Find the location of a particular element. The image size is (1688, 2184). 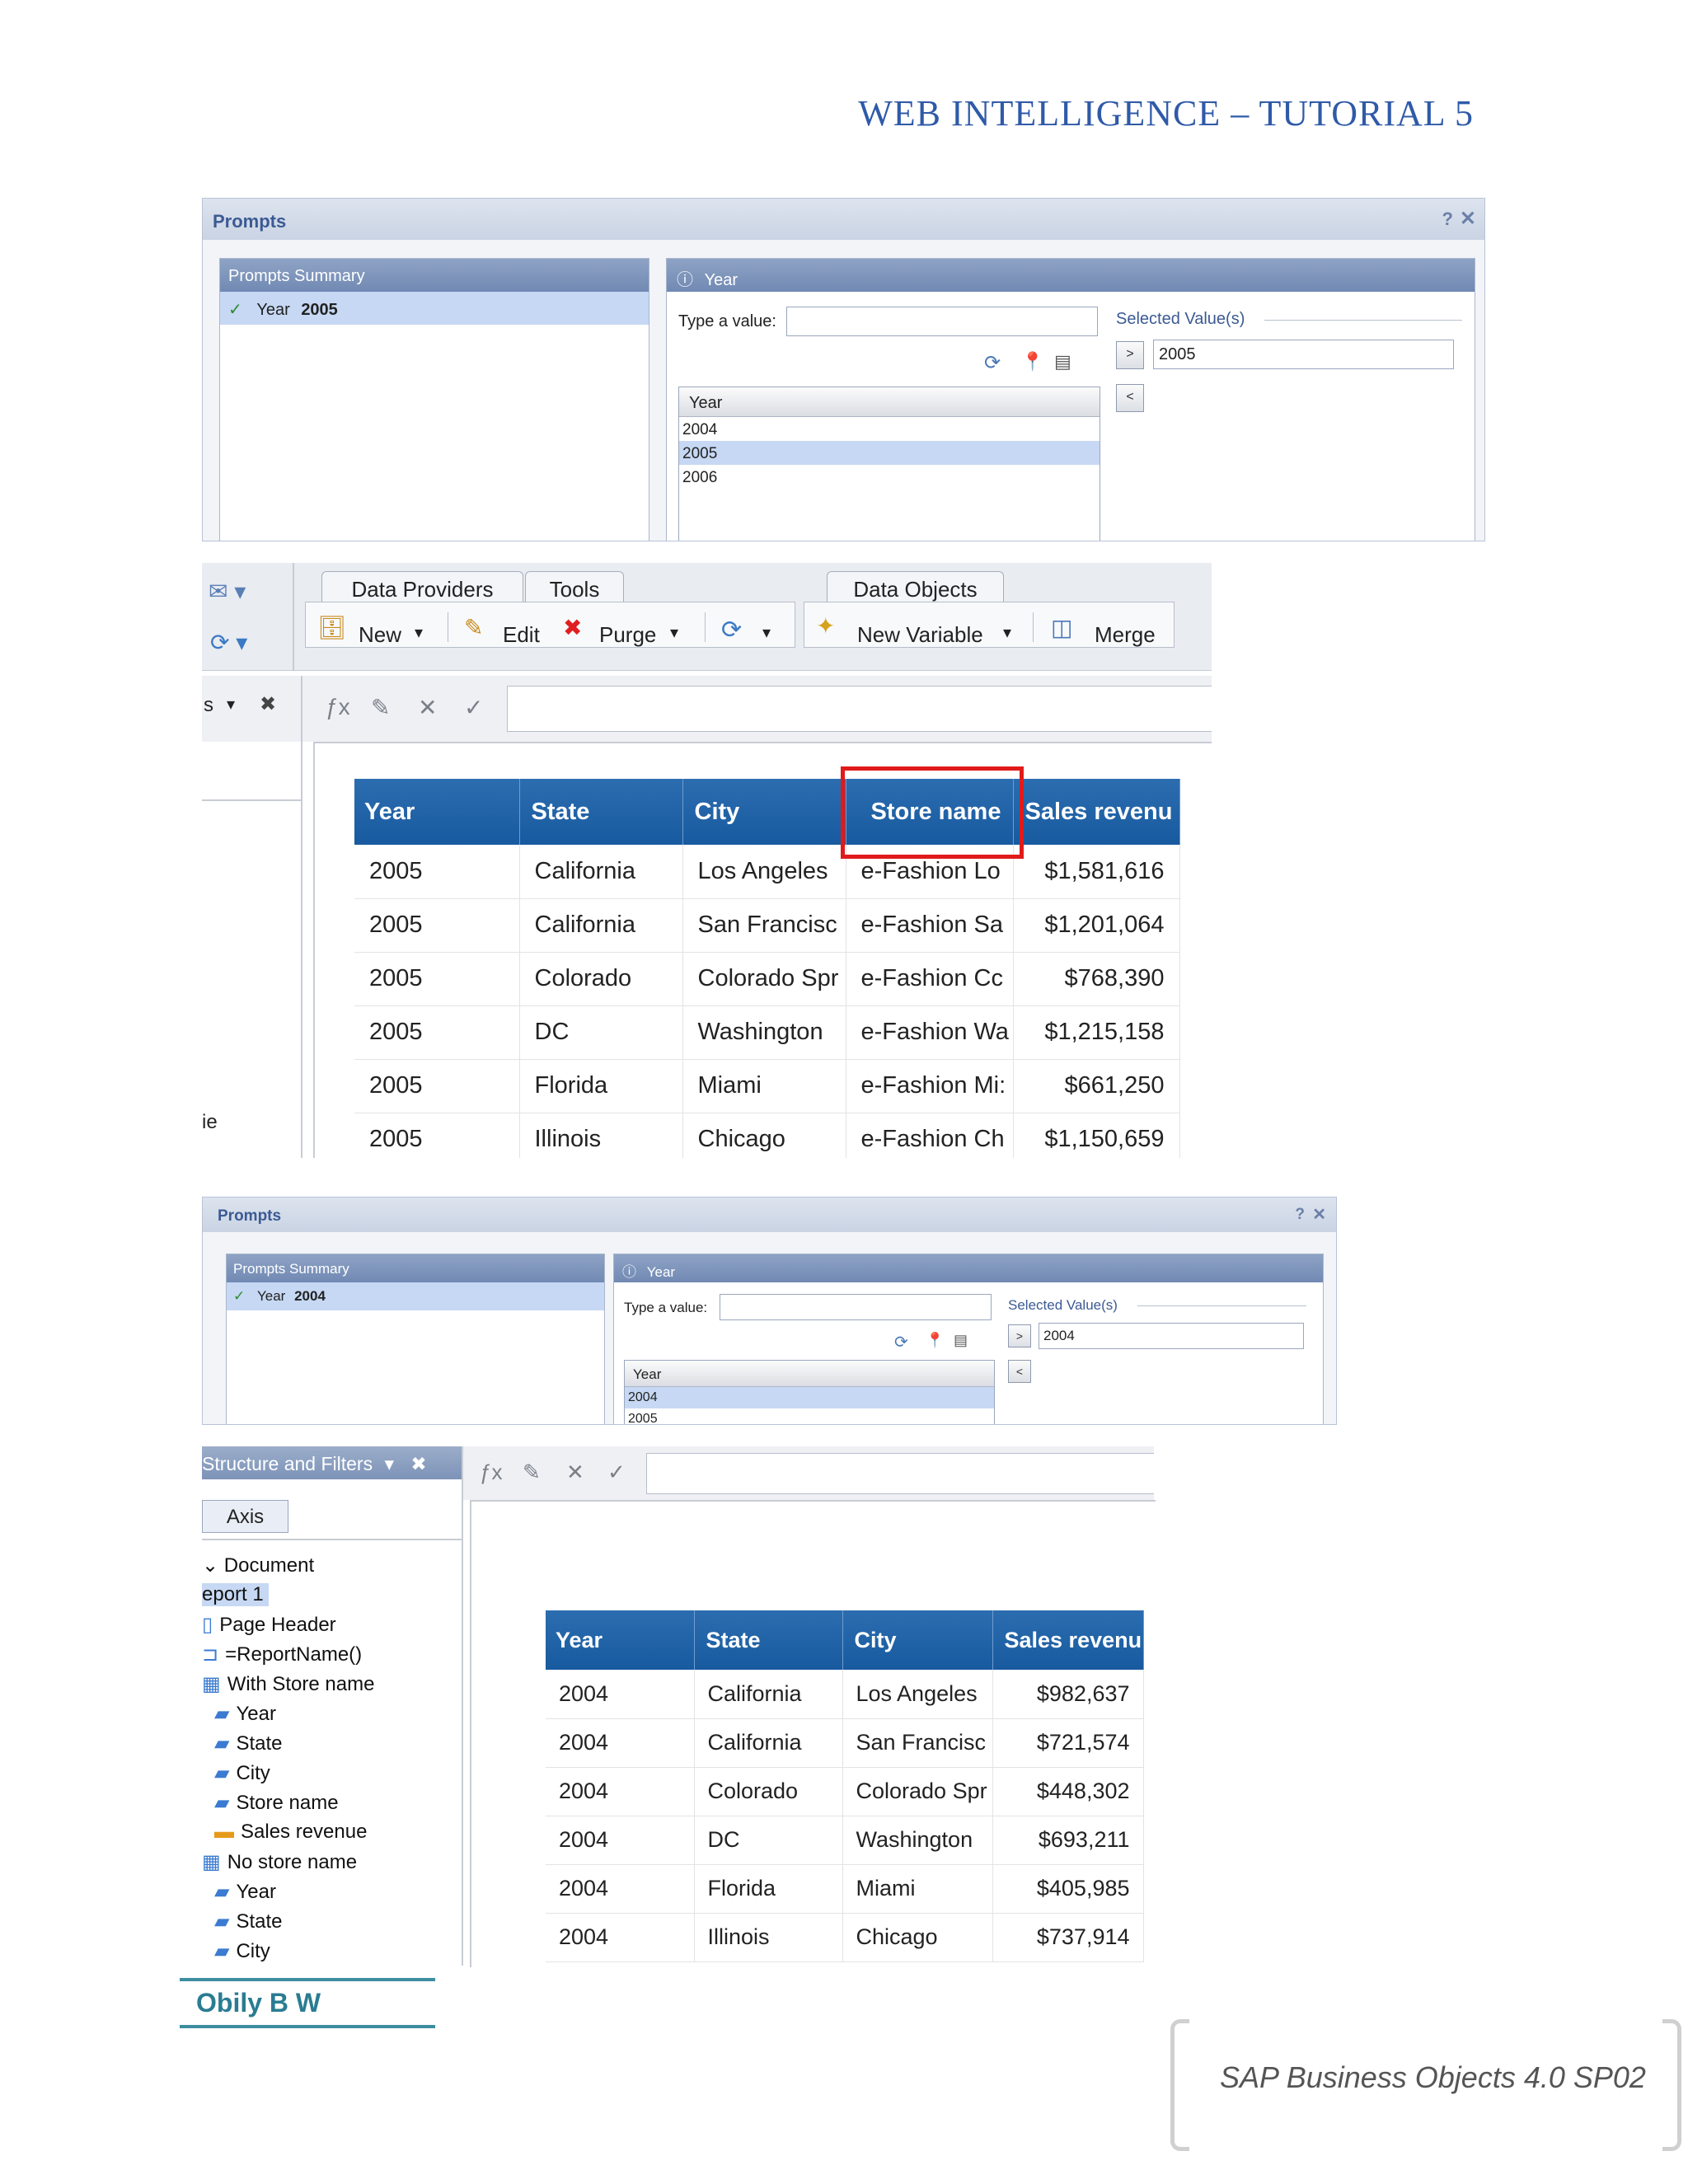

tree-item: ▬ Sales revenue is located at coordinates (290, 1832).